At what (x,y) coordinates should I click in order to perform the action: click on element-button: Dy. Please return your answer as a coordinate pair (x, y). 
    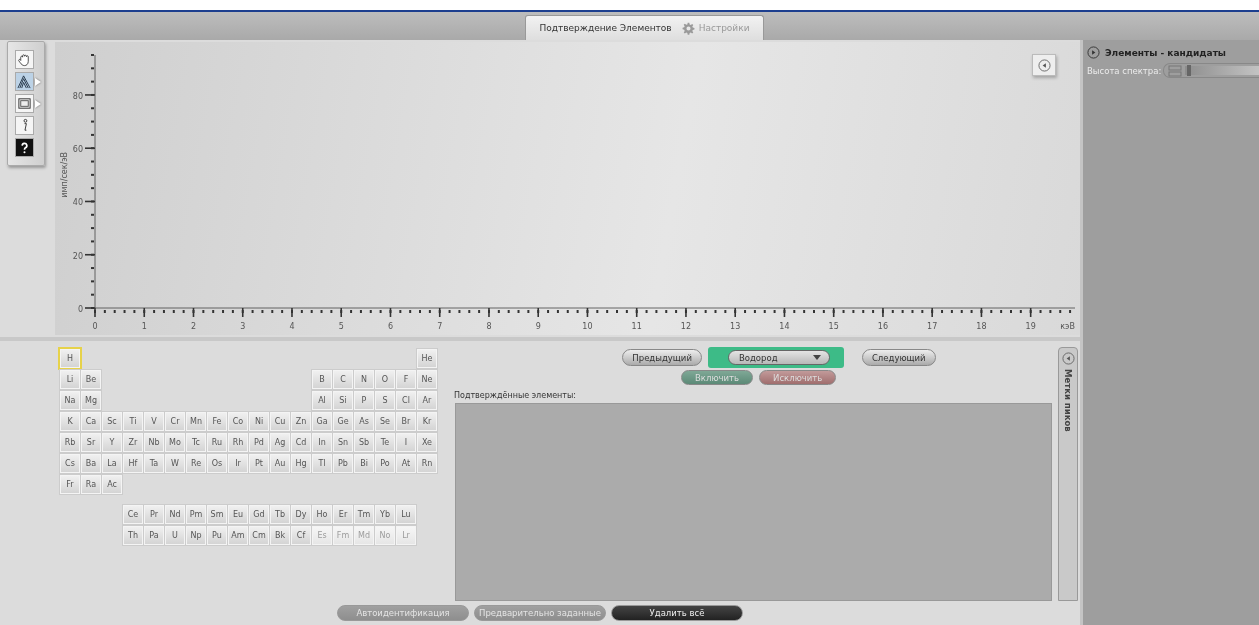
    Looking at the image, I should click on (301, 514).